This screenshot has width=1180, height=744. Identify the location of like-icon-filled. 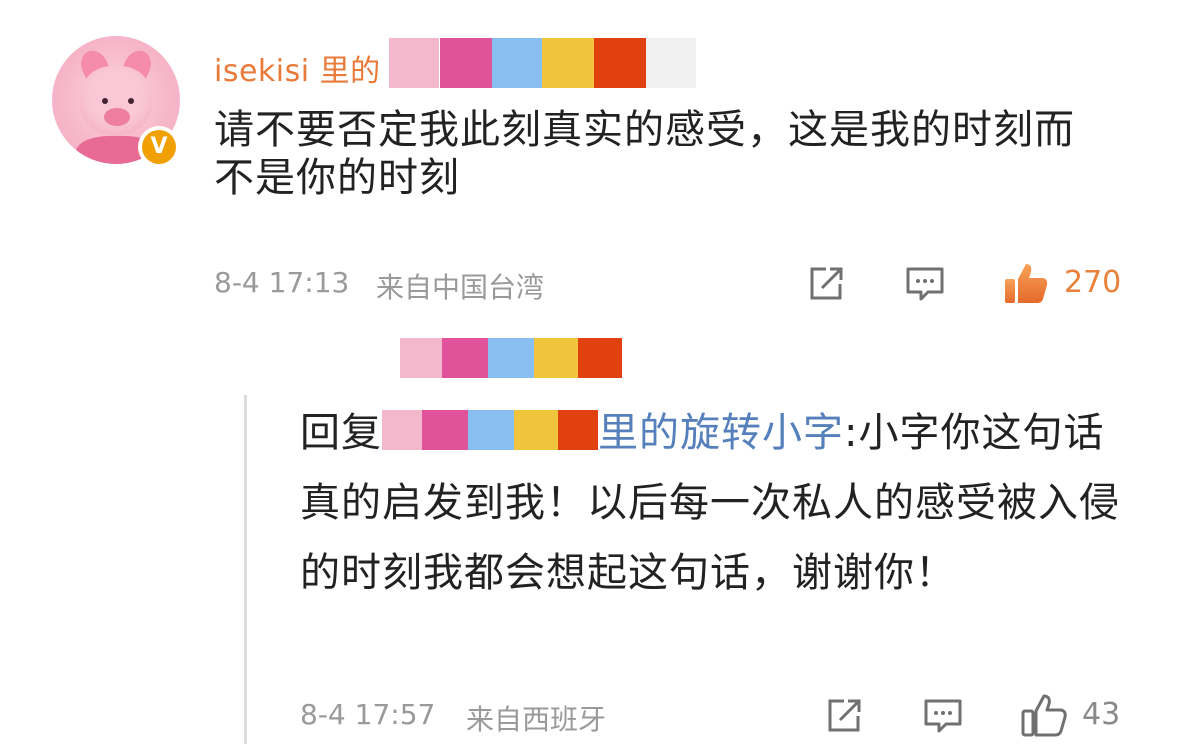
(1026, 283).